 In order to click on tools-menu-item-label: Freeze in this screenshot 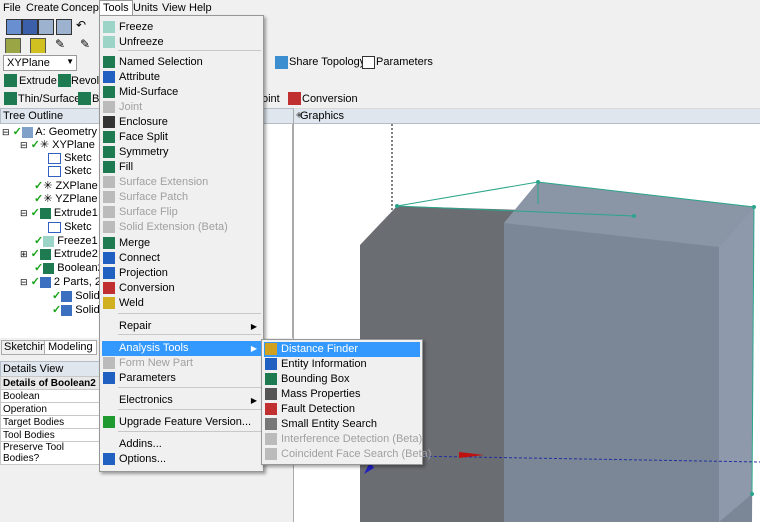, I will do `click(136, 27)`.